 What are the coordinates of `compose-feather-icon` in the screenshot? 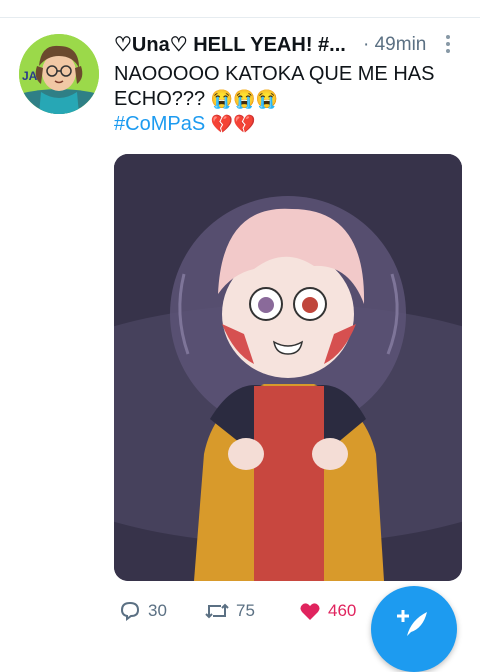 It's located at (412, 623).